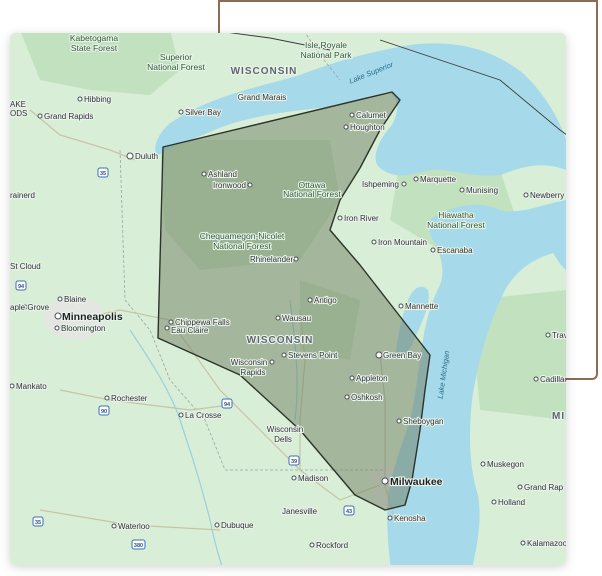  I want to click on label-janesville: Janesville, so click(300, 511).